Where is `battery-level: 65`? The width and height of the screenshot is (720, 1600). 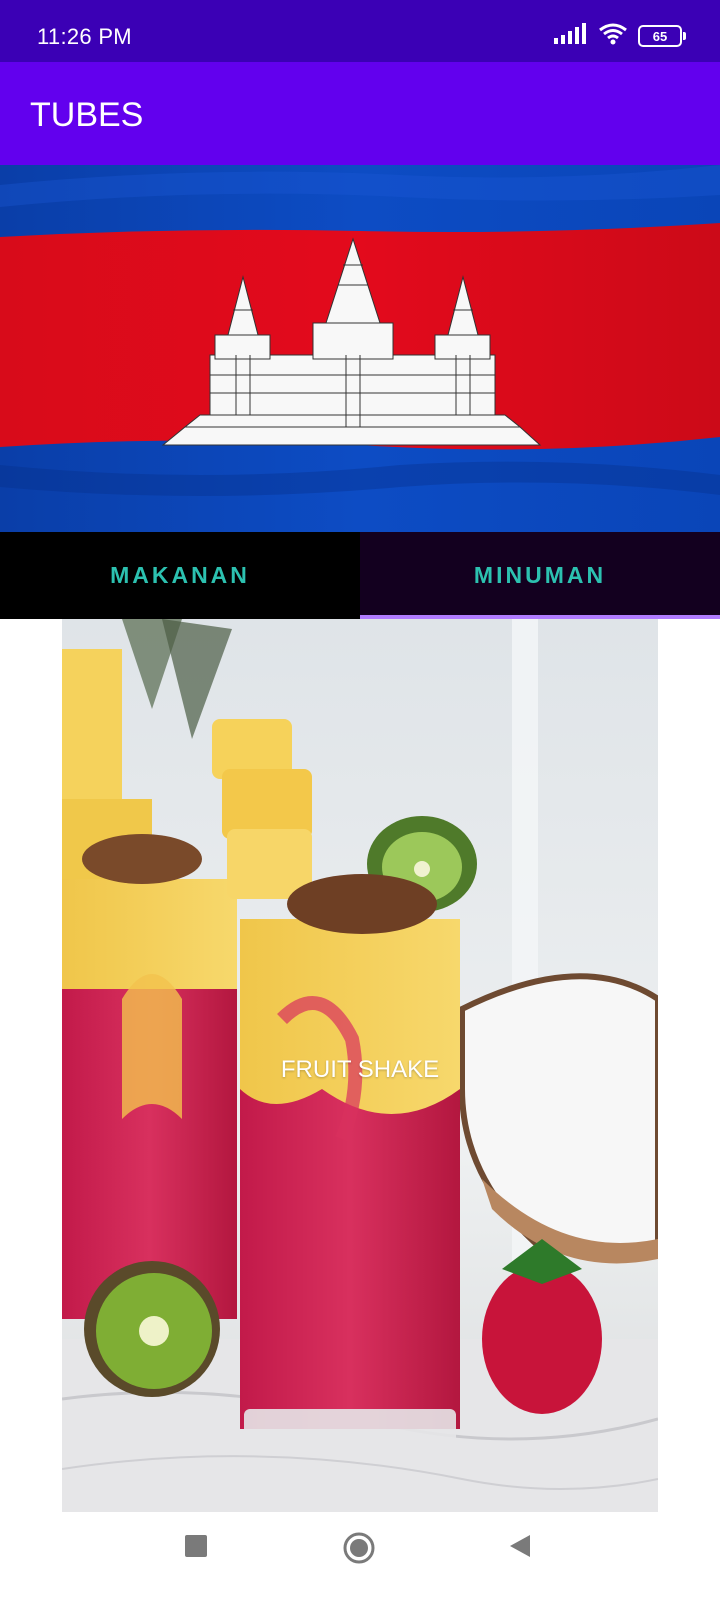 battery-level: 65 is located at coordinates (660, 36).